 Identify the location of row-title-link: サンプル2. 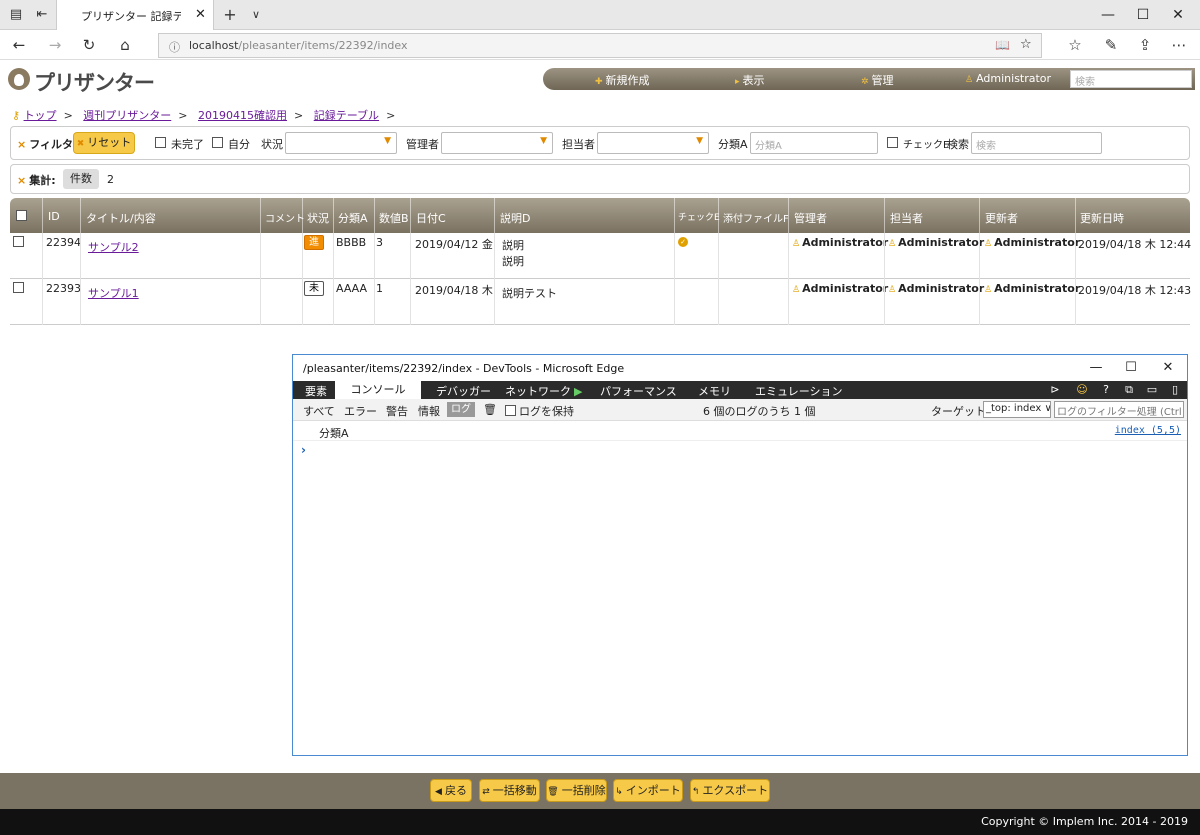
(113, 247).